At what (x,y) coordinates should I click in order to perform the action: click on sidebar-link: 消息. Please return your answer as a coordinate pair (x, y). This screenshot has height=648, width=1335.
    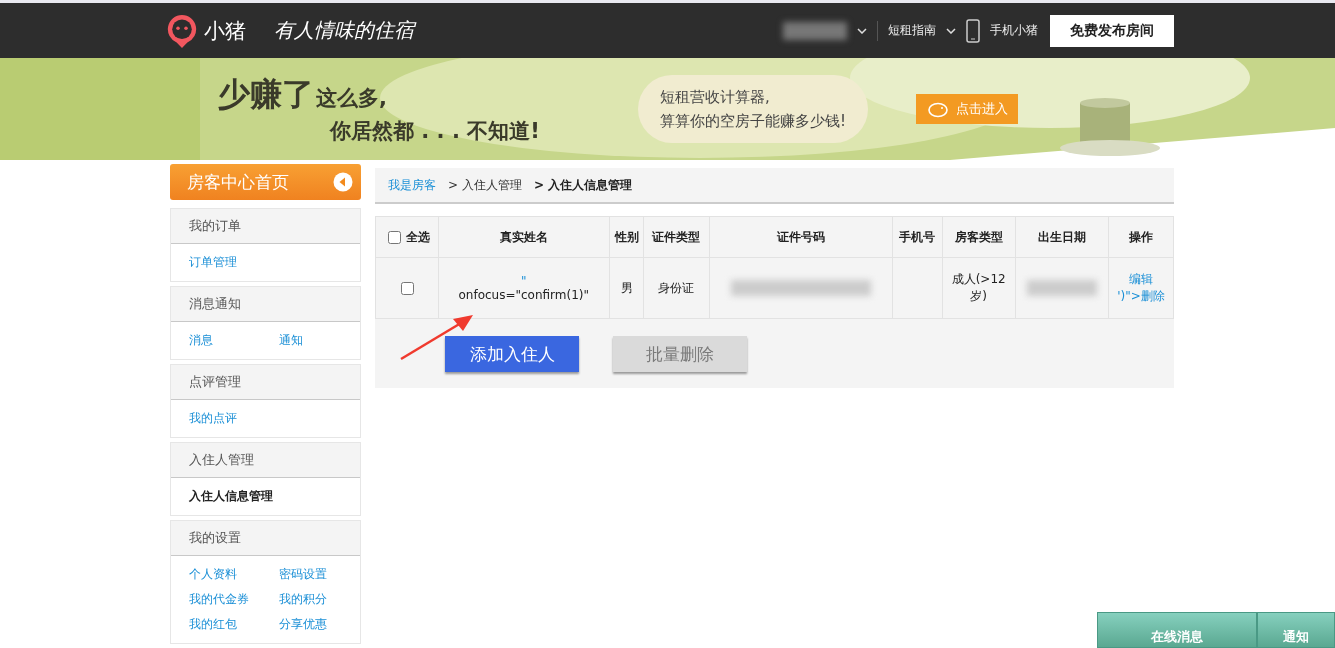
    Looking at the image, I should click on (234, 340).